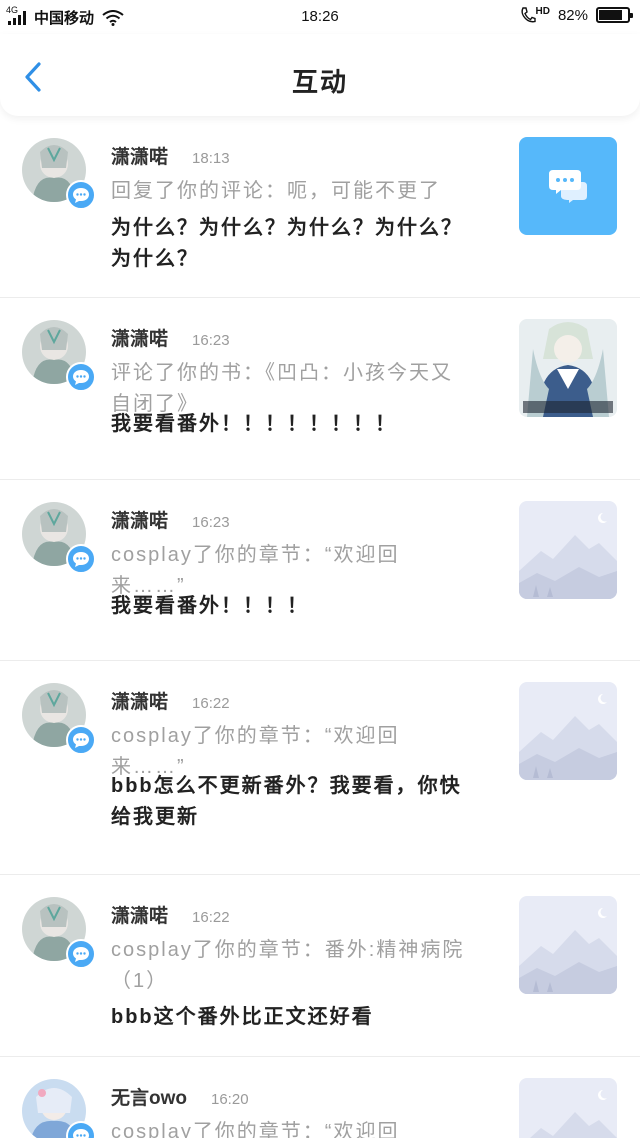  I want to click on page-title: 互动, so click(319, 82).